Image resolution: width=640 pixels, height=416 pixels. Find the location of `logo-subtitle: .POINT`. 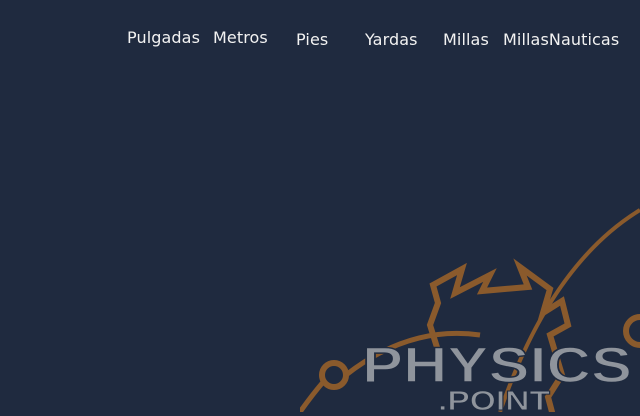

logo-subtitle: .POINT is located at coordinates (494, 398).